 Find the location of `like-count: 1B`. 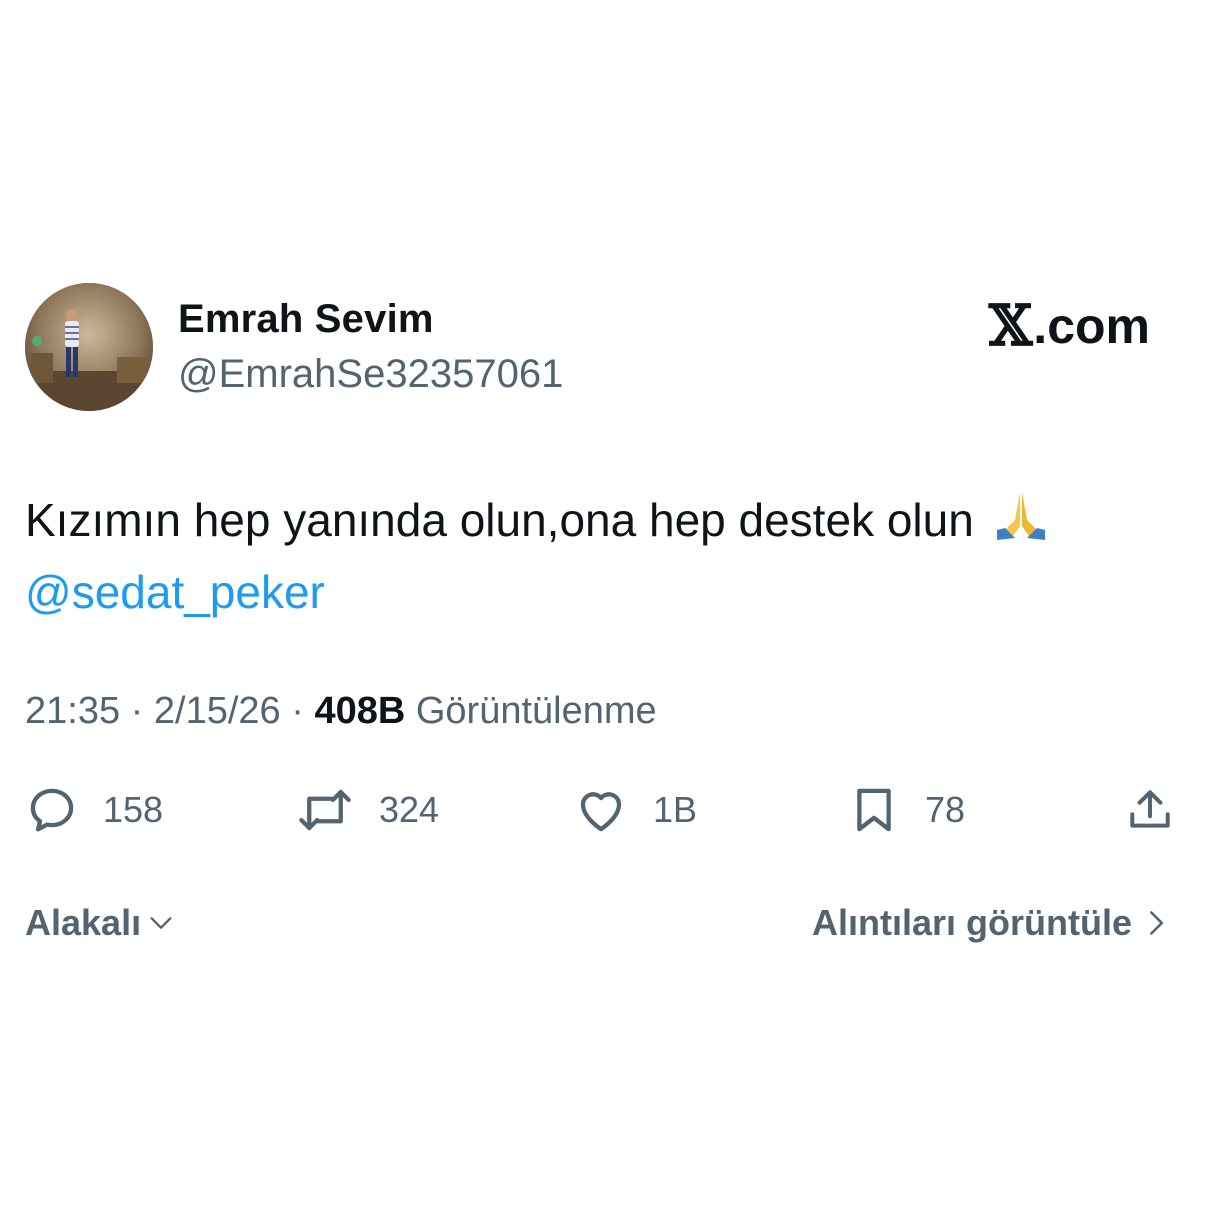

like-count: 1B is located at coordinates (675, 809).